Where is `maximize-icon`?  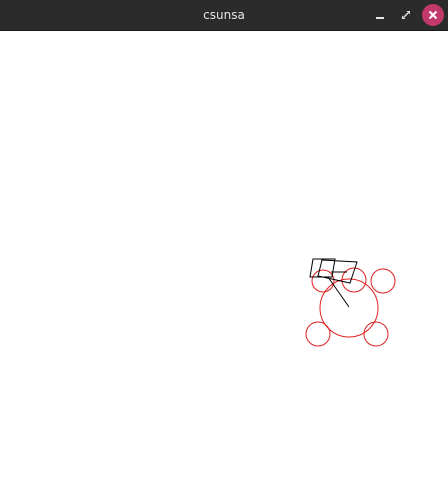
maximize-icon is located at coordinates (406, 15).